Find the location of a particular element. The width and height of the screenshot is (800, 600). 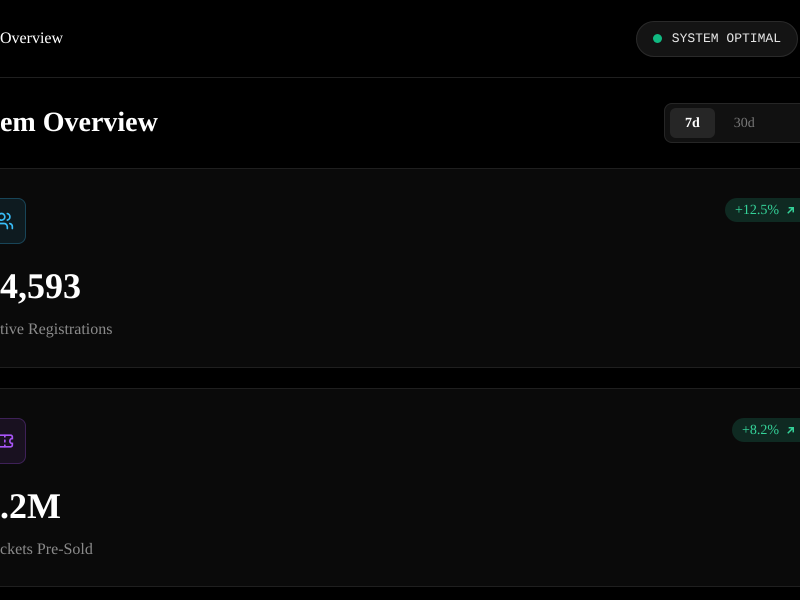

page-title: em Overview is located at coordinates (79, 123).